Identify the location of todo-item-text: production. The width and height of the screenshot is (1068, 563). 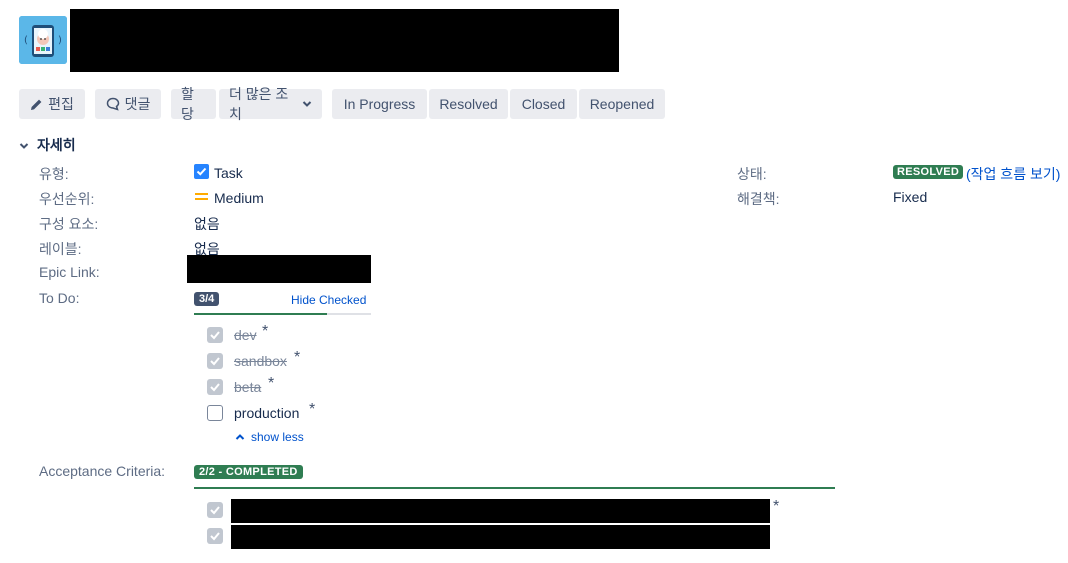
(267, 413).